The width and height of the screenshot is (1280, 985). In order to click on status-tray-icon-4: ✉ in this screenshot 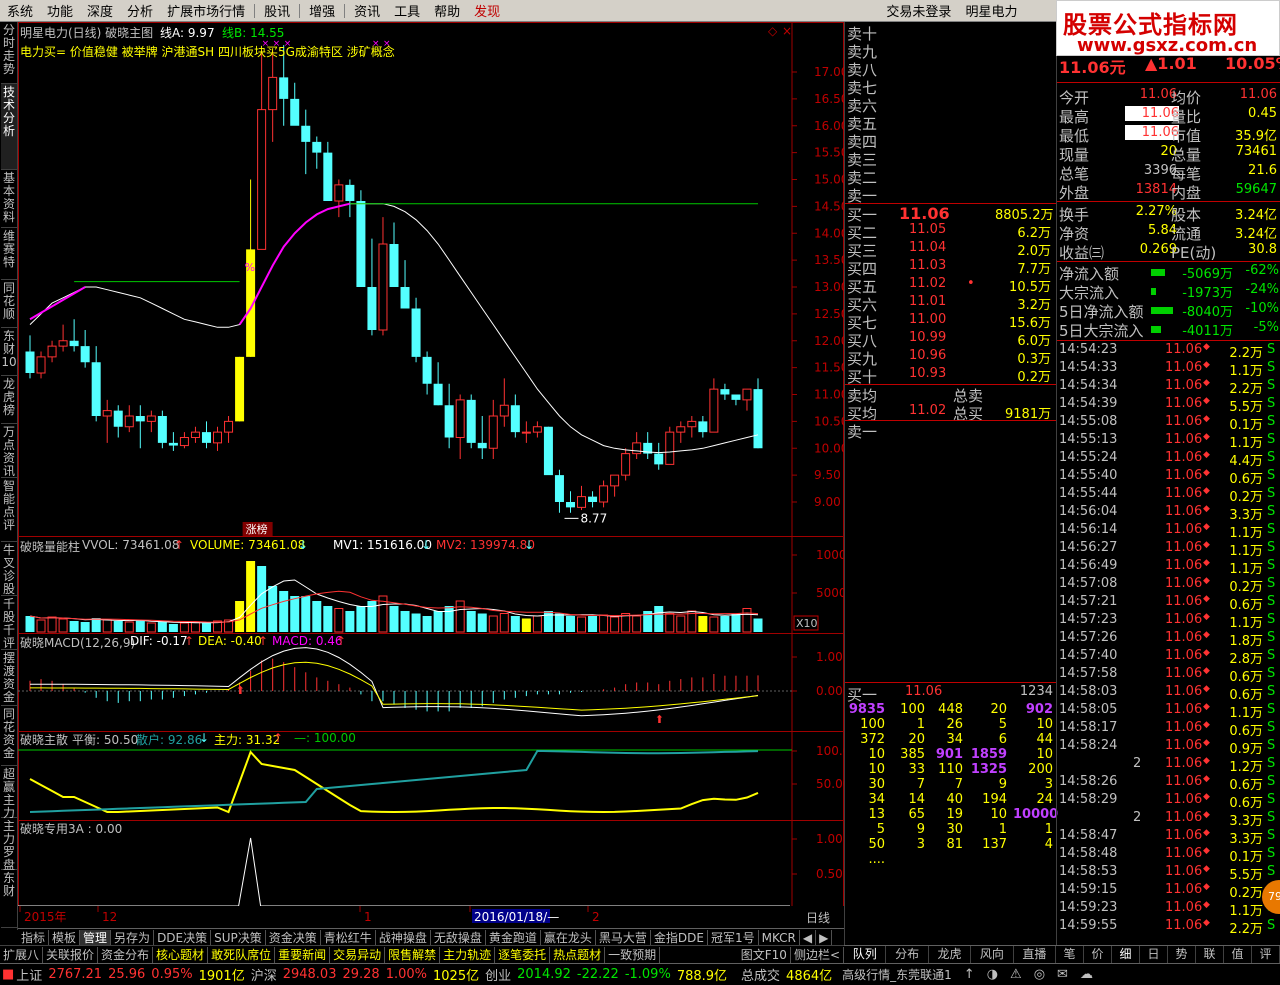, I will do `click(1062, 974)`.